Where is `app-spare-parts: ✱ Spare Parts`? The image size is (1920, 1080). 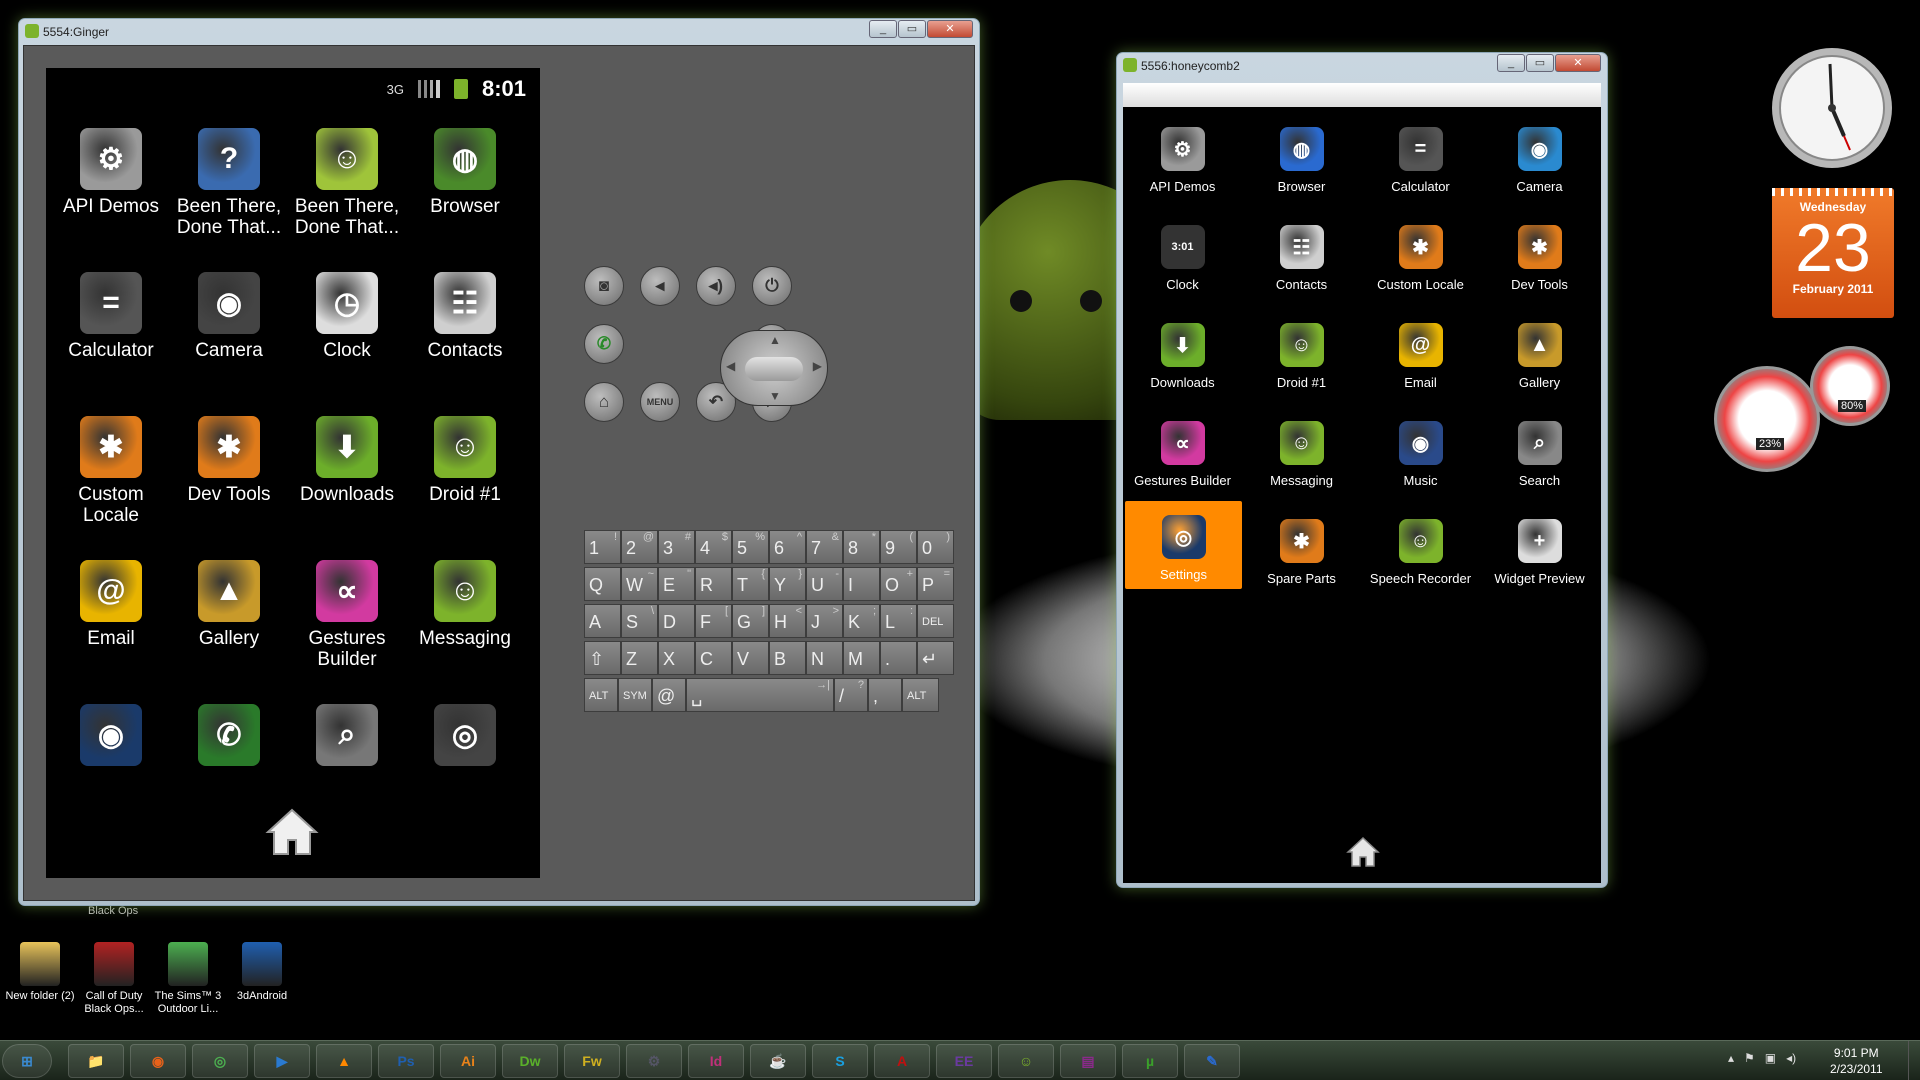
app-spare-parts: ✱ Spare Parts is located at coordinates (1301, 548).